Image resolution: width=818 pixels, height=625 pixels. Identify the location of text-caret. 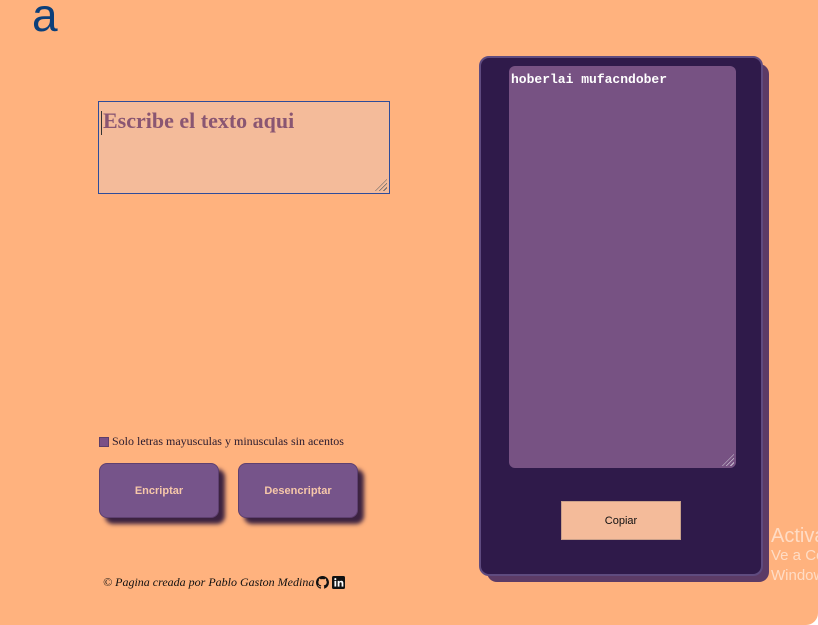
(101, 123).